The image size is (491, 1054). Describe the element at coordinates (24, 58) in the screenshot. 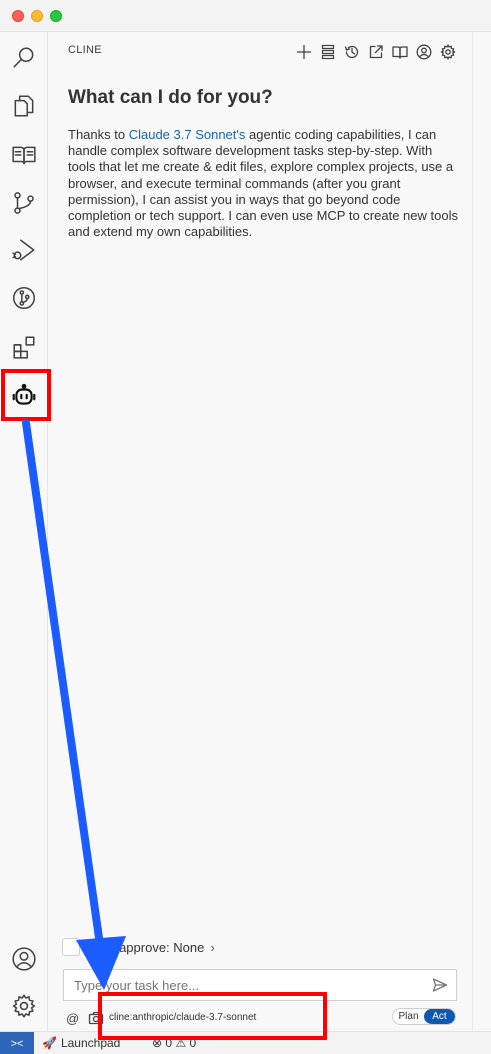

I see `search-icon` at that location.